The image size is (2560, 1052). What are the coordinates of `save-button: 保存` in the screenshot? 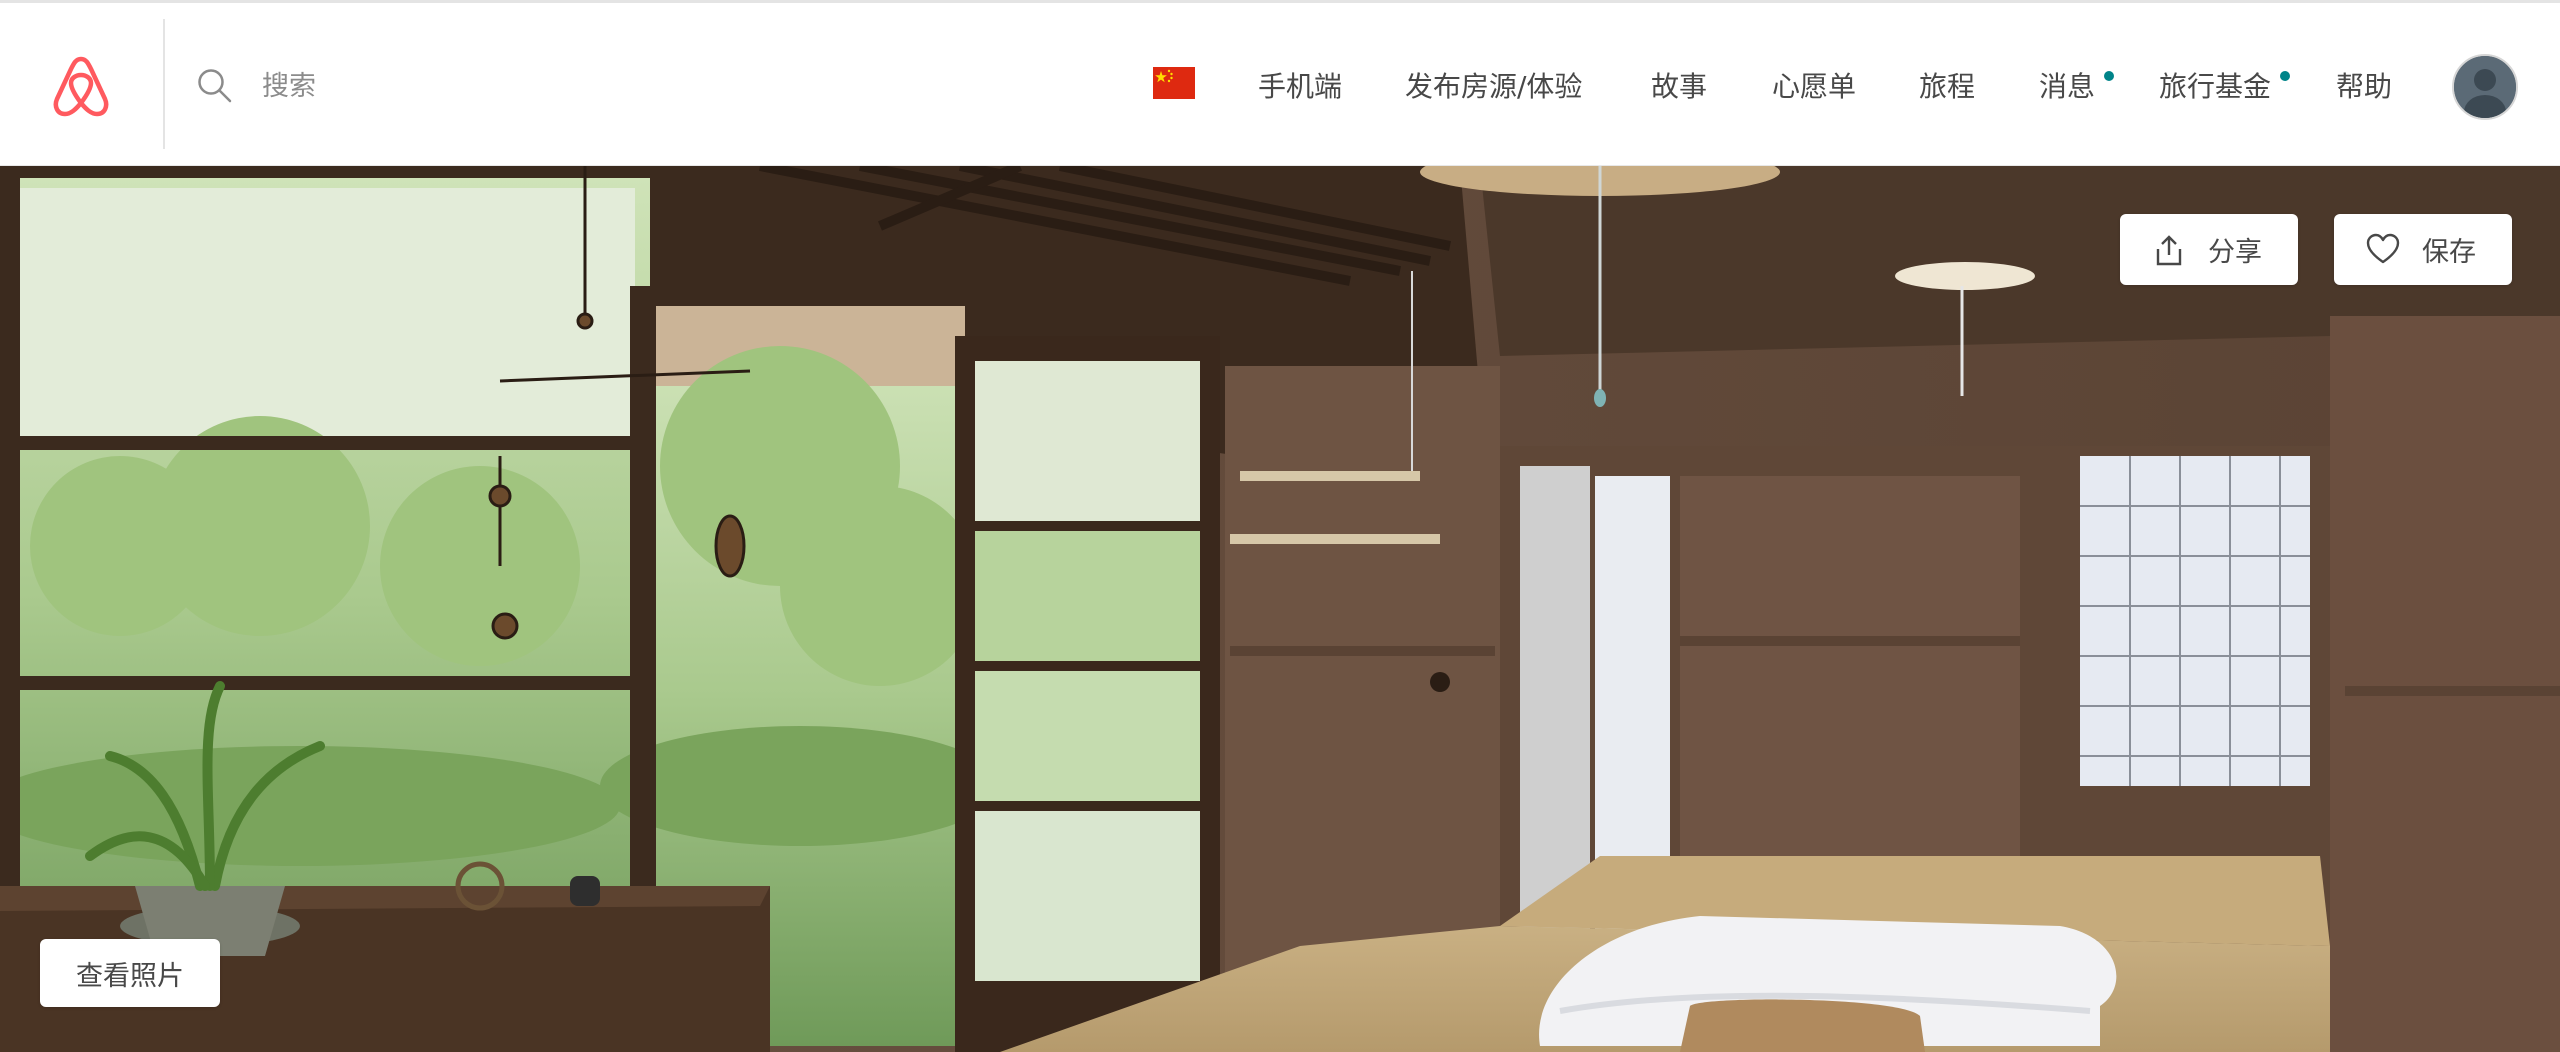 It's located at (2423, 249).